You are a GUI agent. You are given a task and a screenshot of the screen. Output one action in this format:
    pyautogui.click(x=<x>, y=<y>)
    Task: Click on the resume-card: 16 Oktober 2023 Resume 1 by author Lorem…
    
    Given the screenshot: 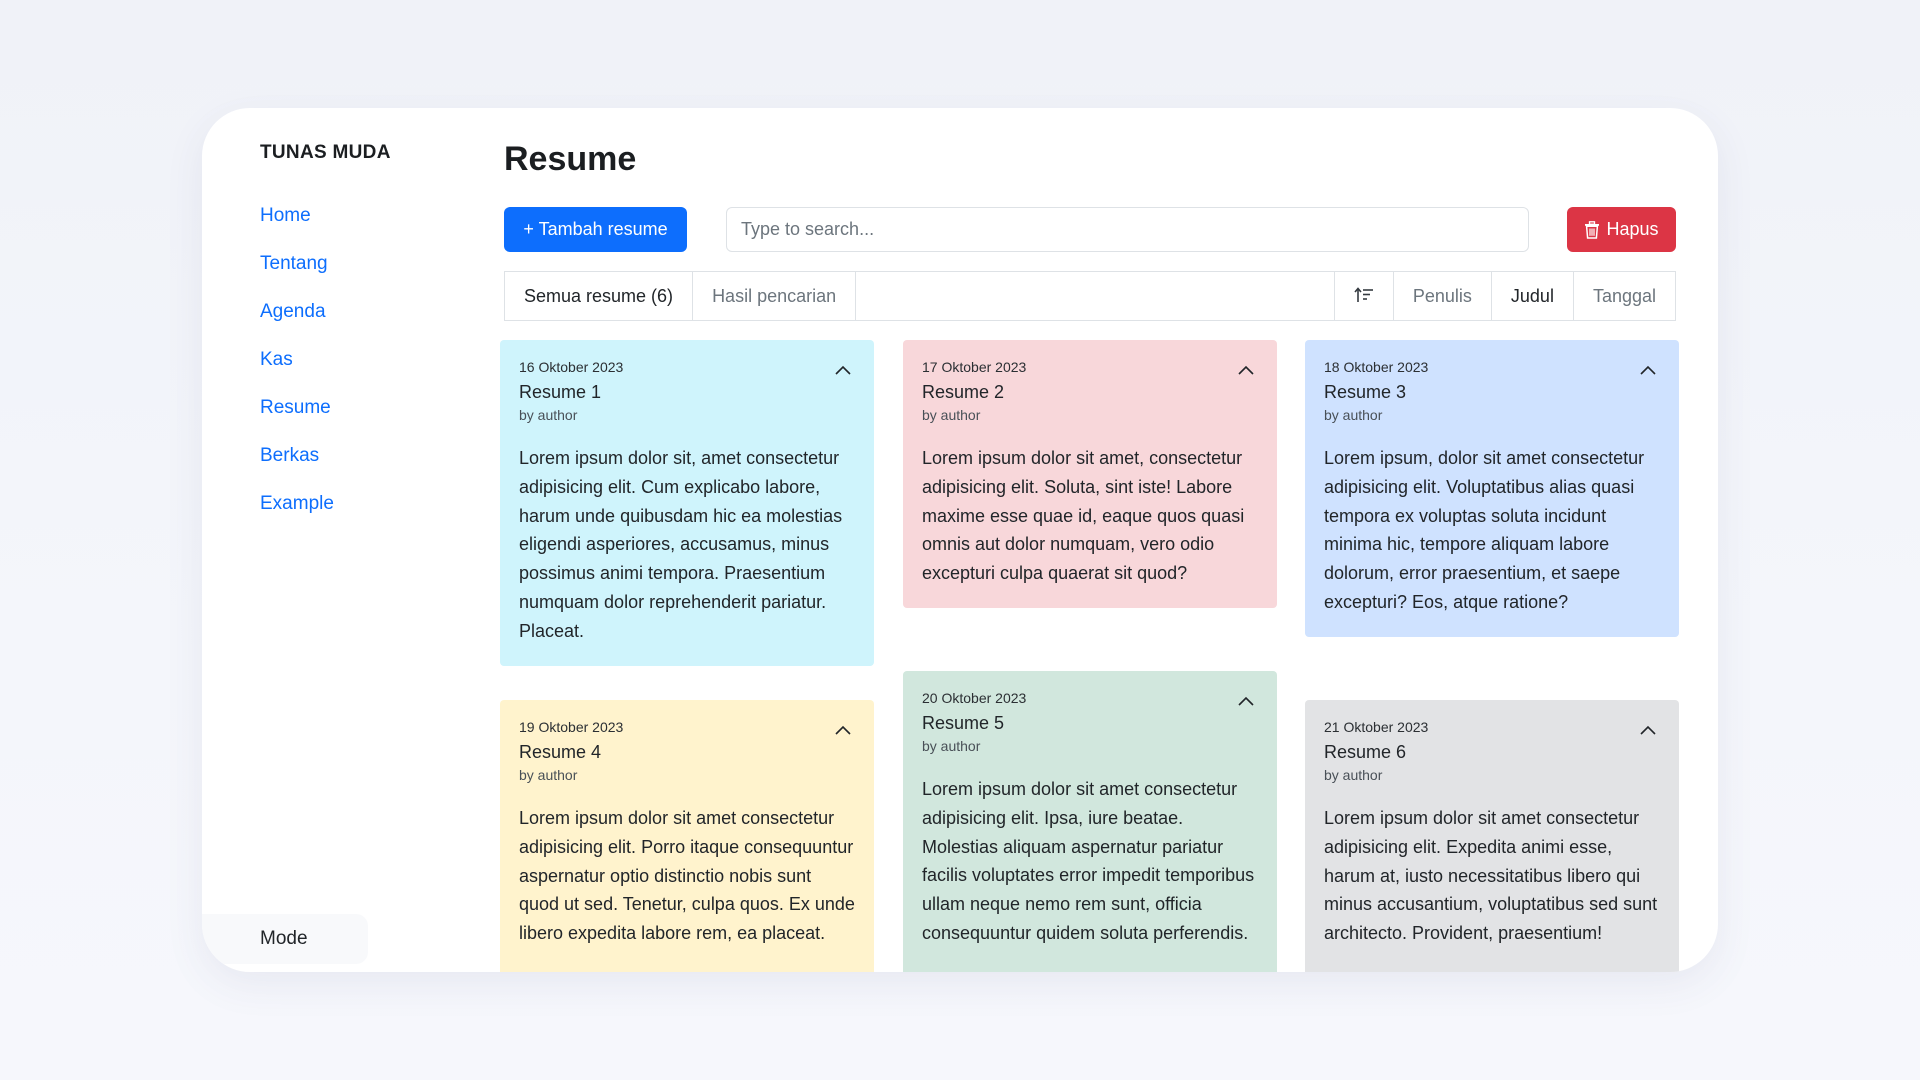 What is the action you would take?
    pyautogui.click(x=687, y=503)
    